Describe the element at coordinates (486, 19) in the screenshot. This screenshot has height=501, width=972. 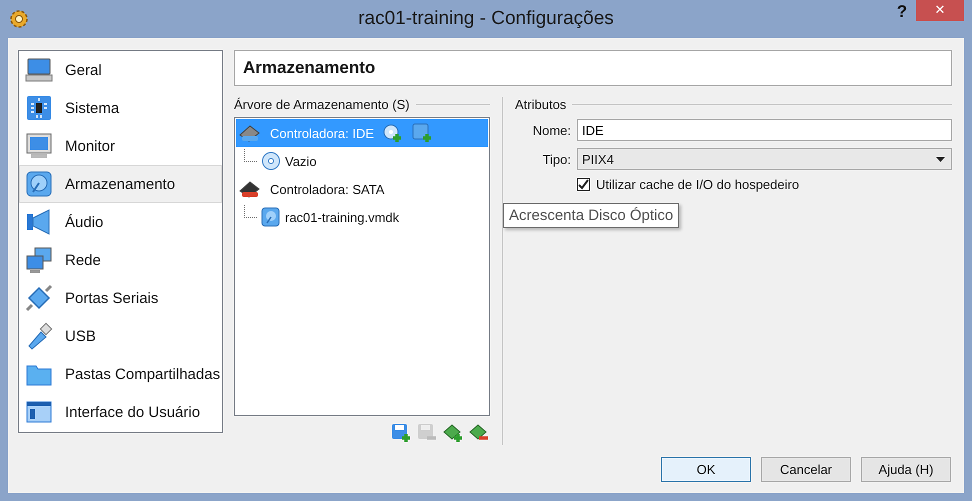
I see `window-title: rac01-training - Configurações` at that location.